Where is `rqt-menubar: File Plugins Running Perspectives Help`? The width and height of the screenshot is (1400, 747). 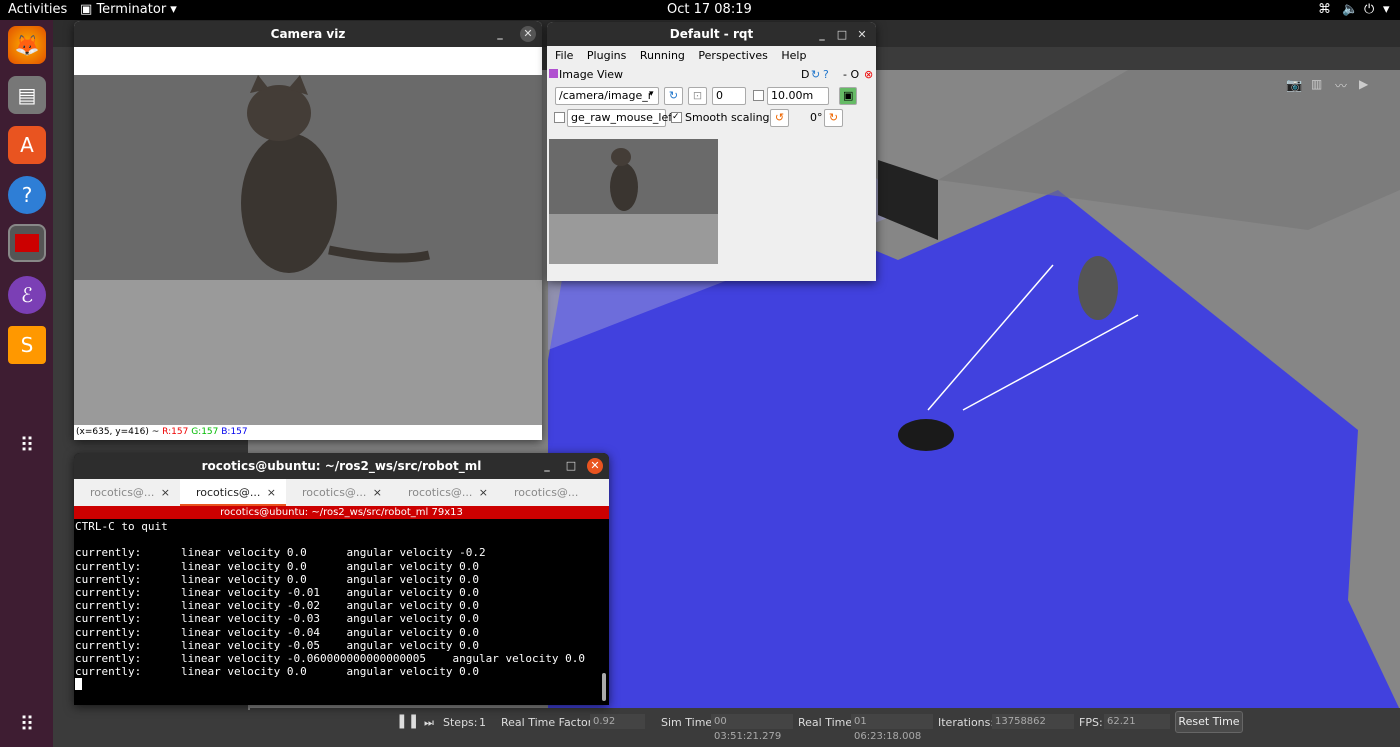 rqt-menubar: File Plugins Running Perspectives Help is located at coordinates (685, 55).